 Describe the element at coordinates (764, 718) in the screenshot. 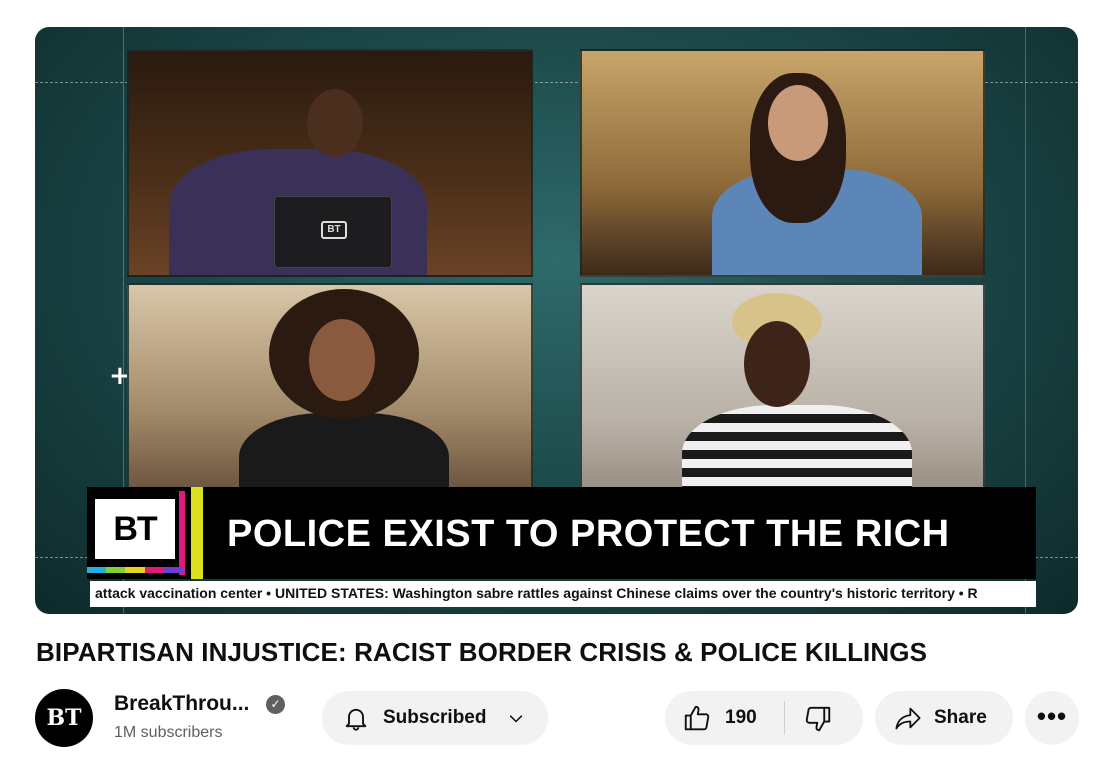

I see `like-dislike-group: 190` at that location.